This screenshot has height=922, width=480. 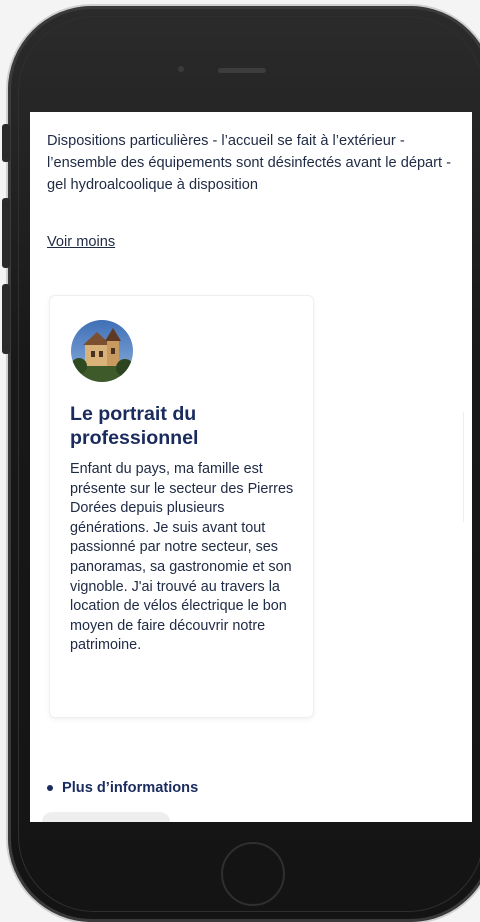 I want to click on home-button, so click(x=253, y=874).